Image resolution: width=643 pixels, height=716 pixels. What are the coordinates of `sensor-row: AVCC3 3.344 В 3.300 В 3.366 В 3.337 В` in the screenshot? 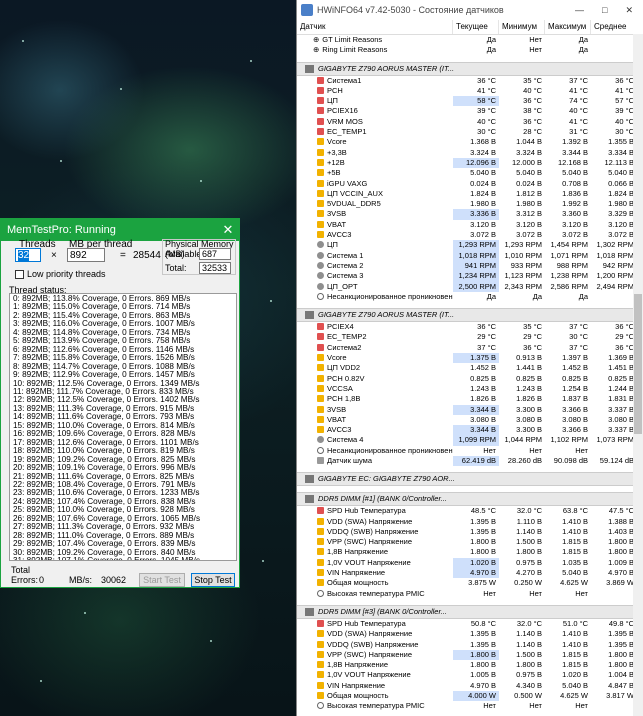 It's located at (470, 430).